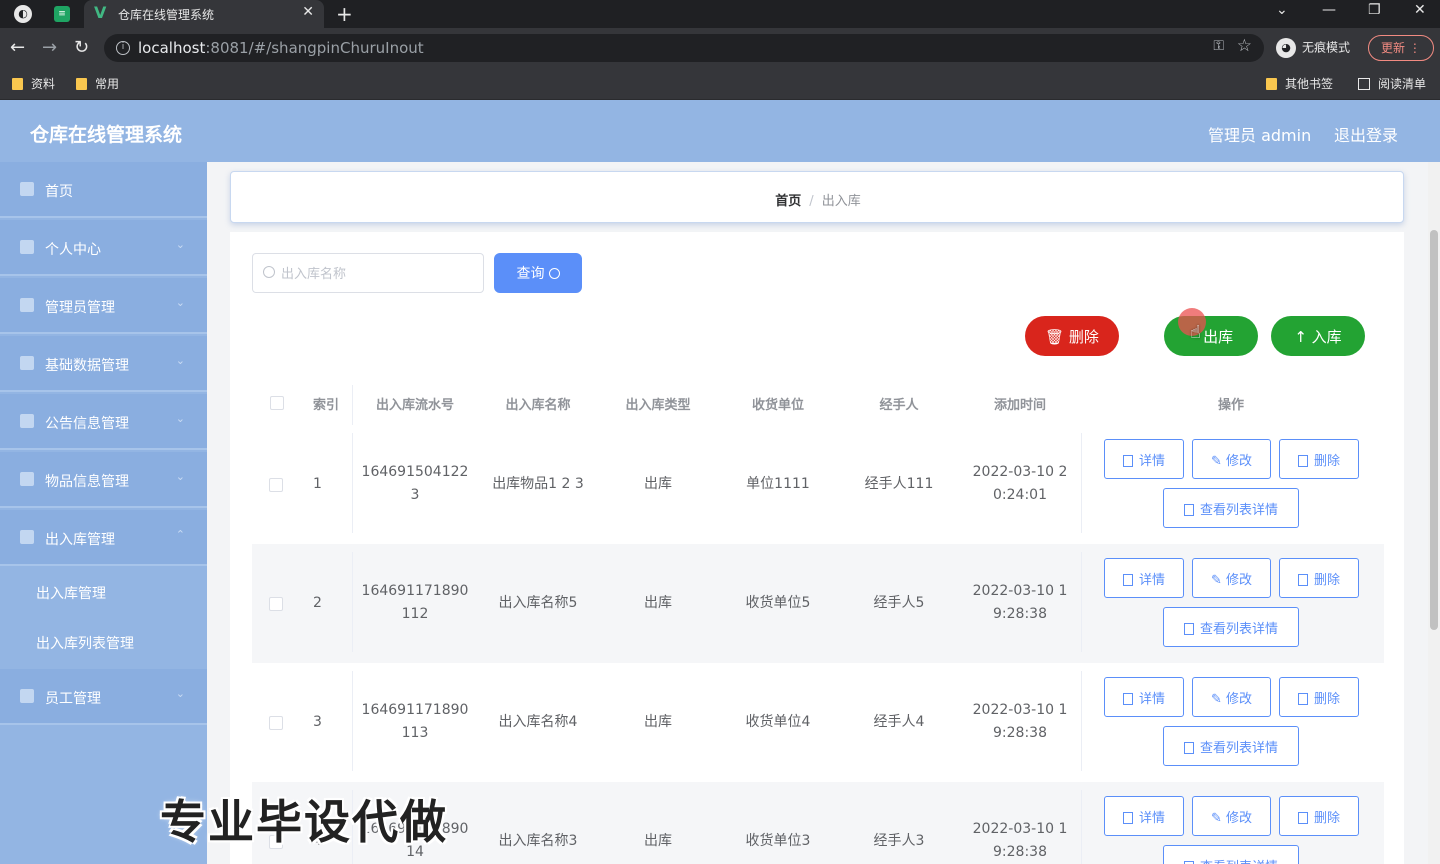 The image size is (1440, 864). I want to click on scrollbar-thumb, so click(1434, 430).